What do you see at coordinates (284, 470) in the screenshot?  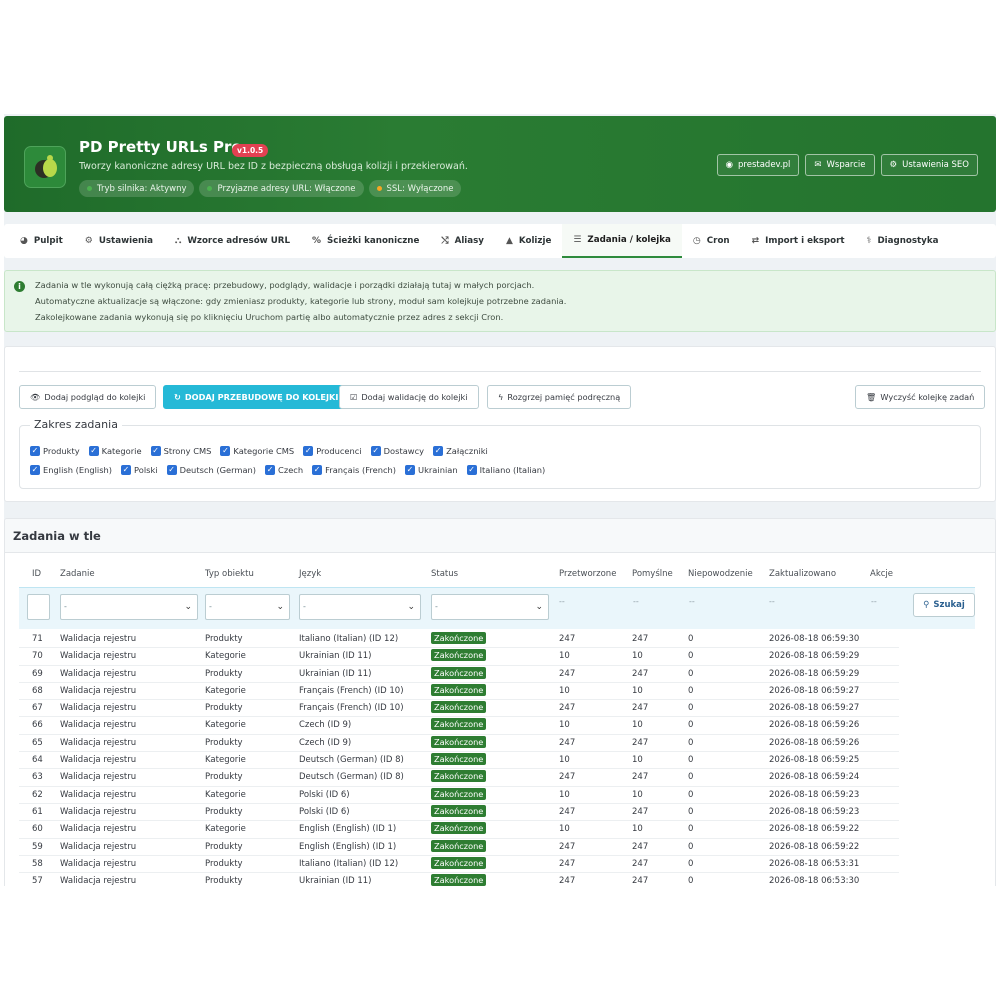 I see `languages-checkbox: ✓ Czech` at bounding box center [284, 470].